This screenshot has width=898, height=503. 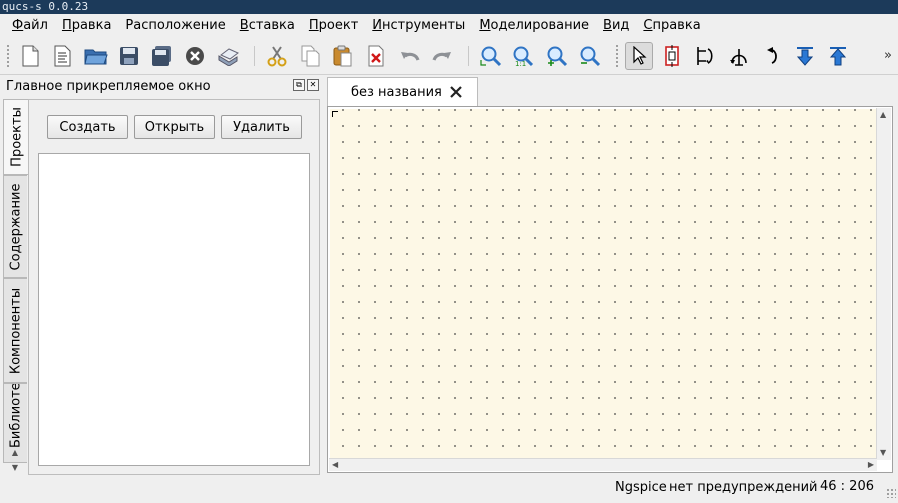 I want to click on mirror-y-button, so click(x=739, y=56).